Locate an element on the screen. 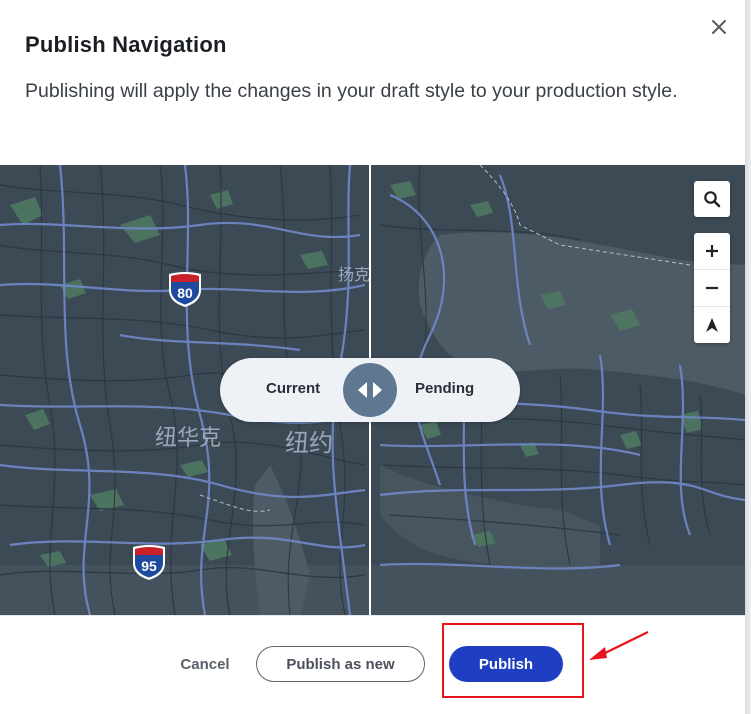 The width and height of the screenshot is (751, 714). interstate-95-shield: 95 is located at coordinates (149, 563).